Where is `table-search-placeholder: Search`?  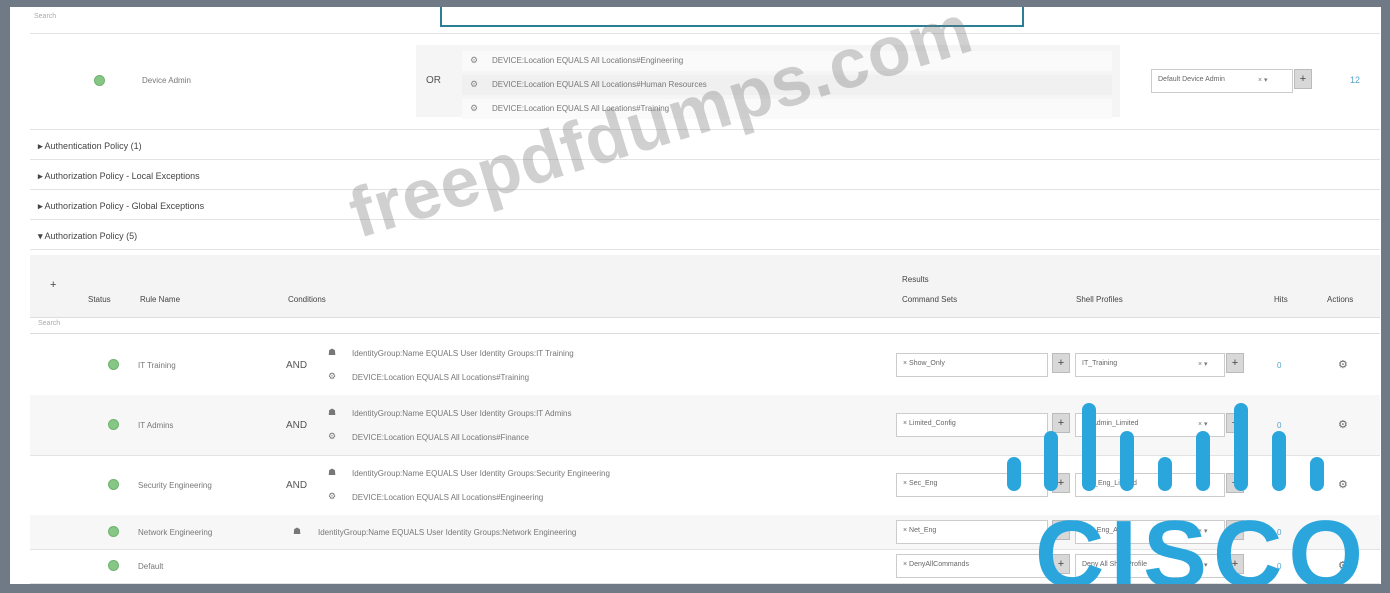 table-search-placeholder: Search is located at coordinates (49, 323).